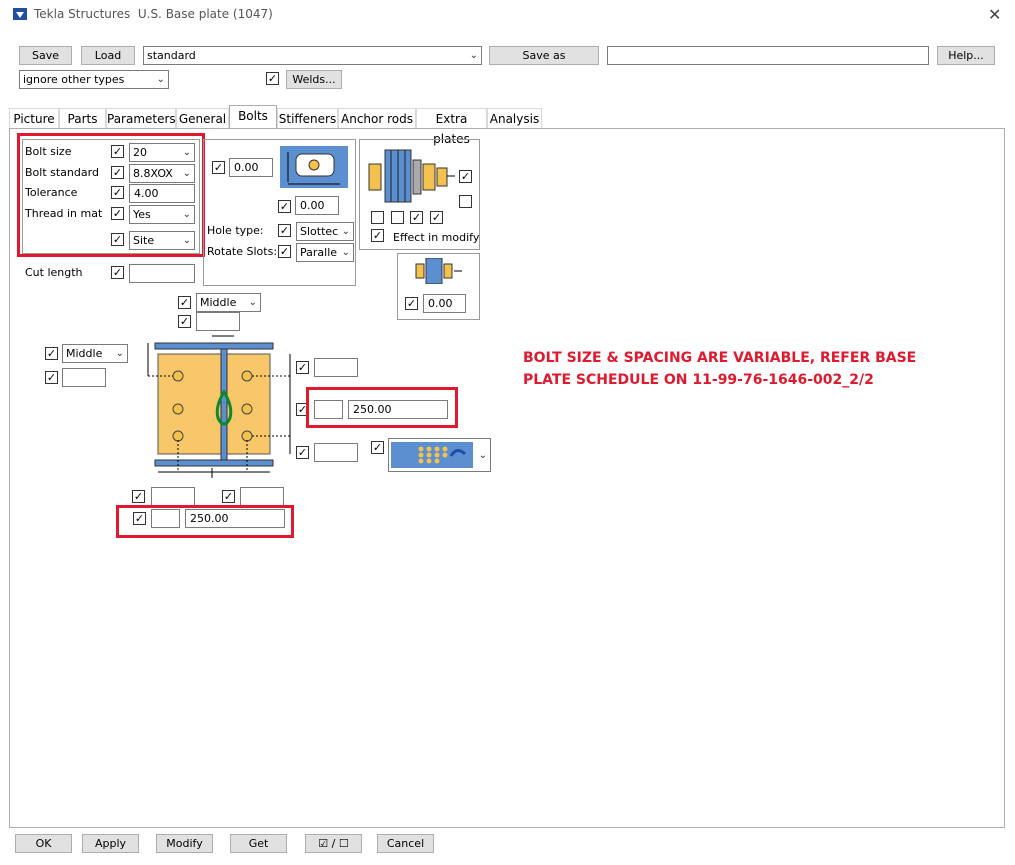 The image size is (1015, 865). What do you see at coordinates (218, 321) in the screenshot?
I see `top-offset-input` at bounding box center [218, 321].